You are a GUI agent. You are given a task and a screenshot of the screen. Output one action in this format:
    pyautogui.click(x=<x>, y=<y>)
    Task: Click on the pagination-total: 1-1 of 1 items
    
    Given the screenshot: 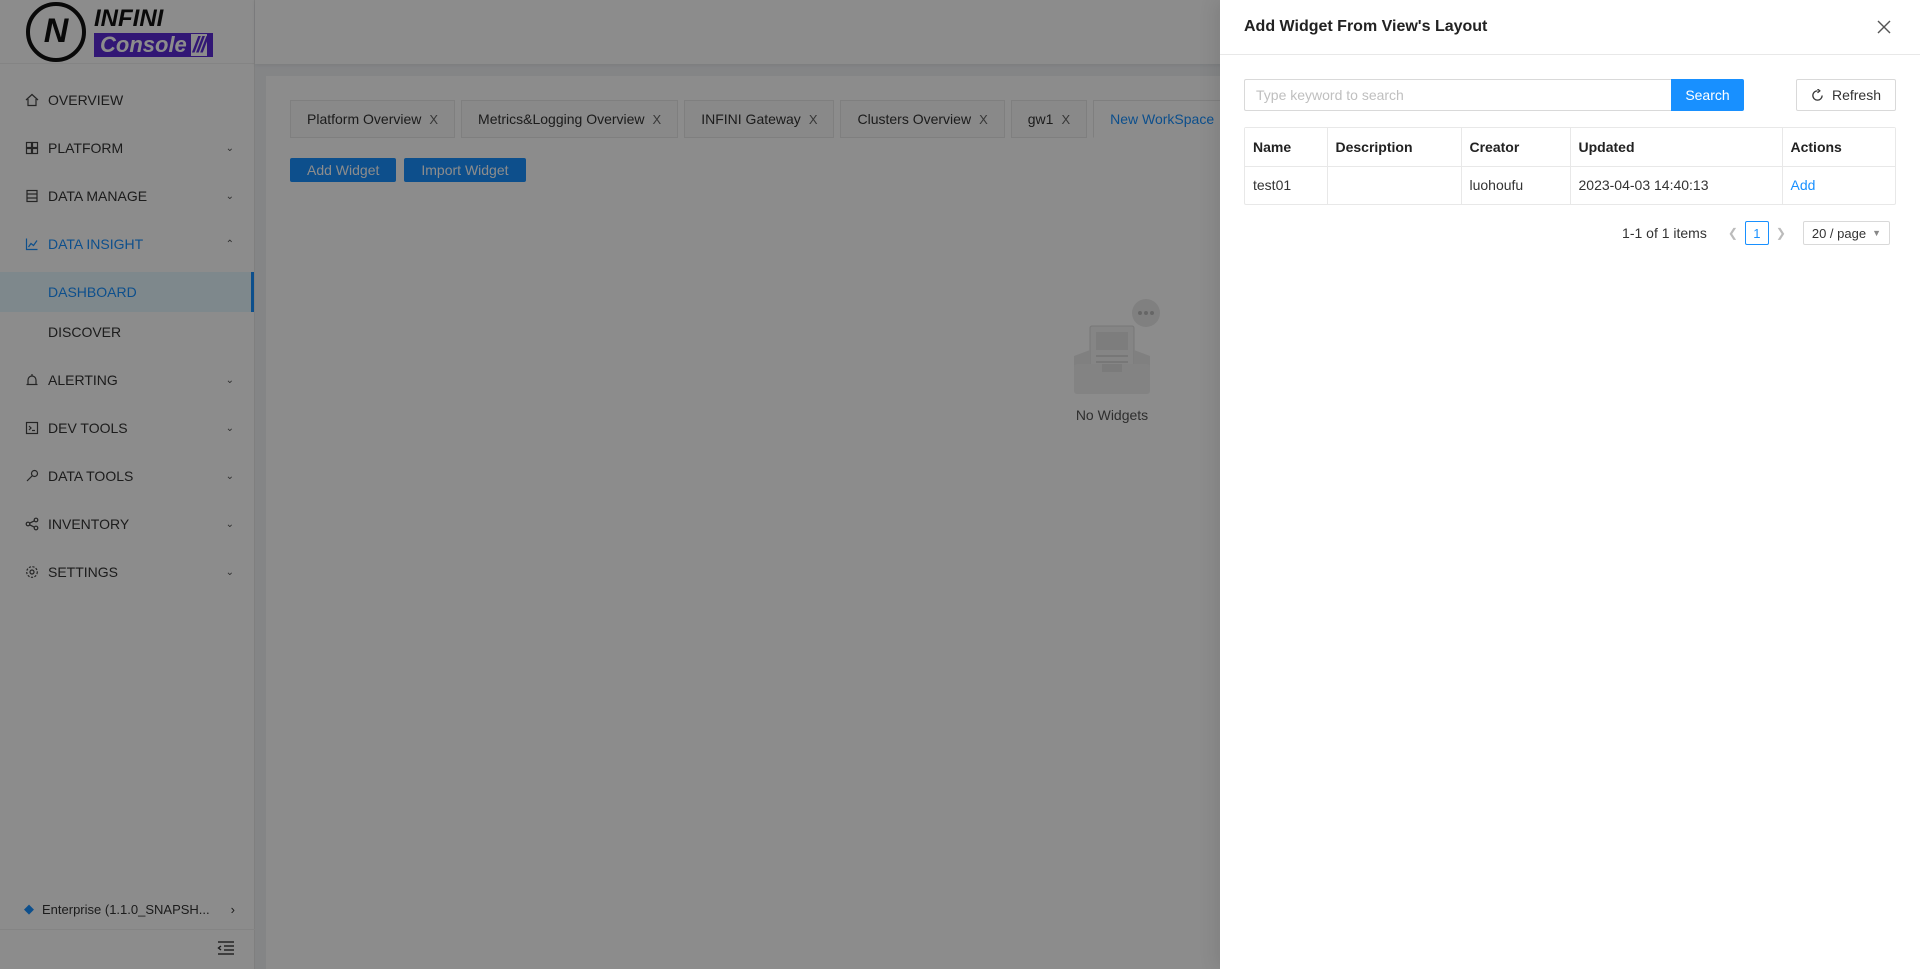 What is the action you would take?
    pyautogui.click(x=1664, y=233)
    